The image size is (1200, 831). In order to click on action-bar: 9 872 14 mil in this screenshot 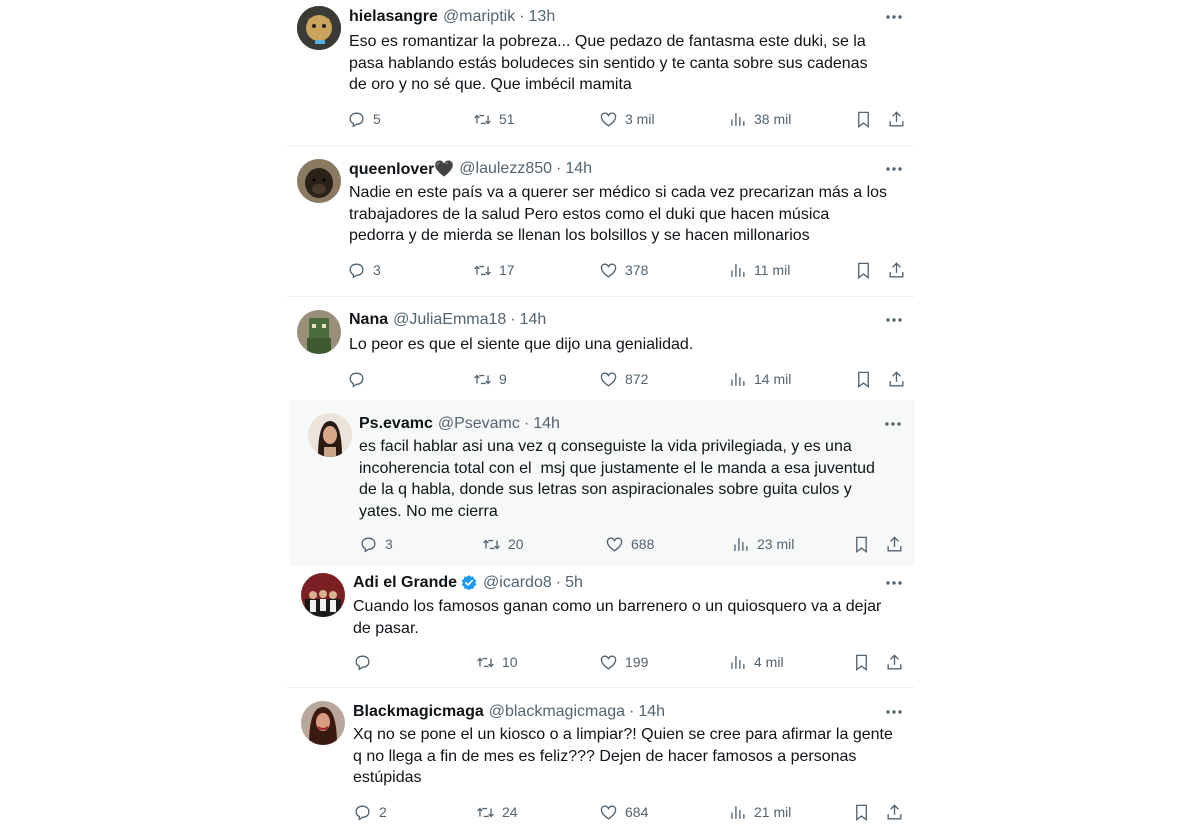, I will do `click(627, 379)`.